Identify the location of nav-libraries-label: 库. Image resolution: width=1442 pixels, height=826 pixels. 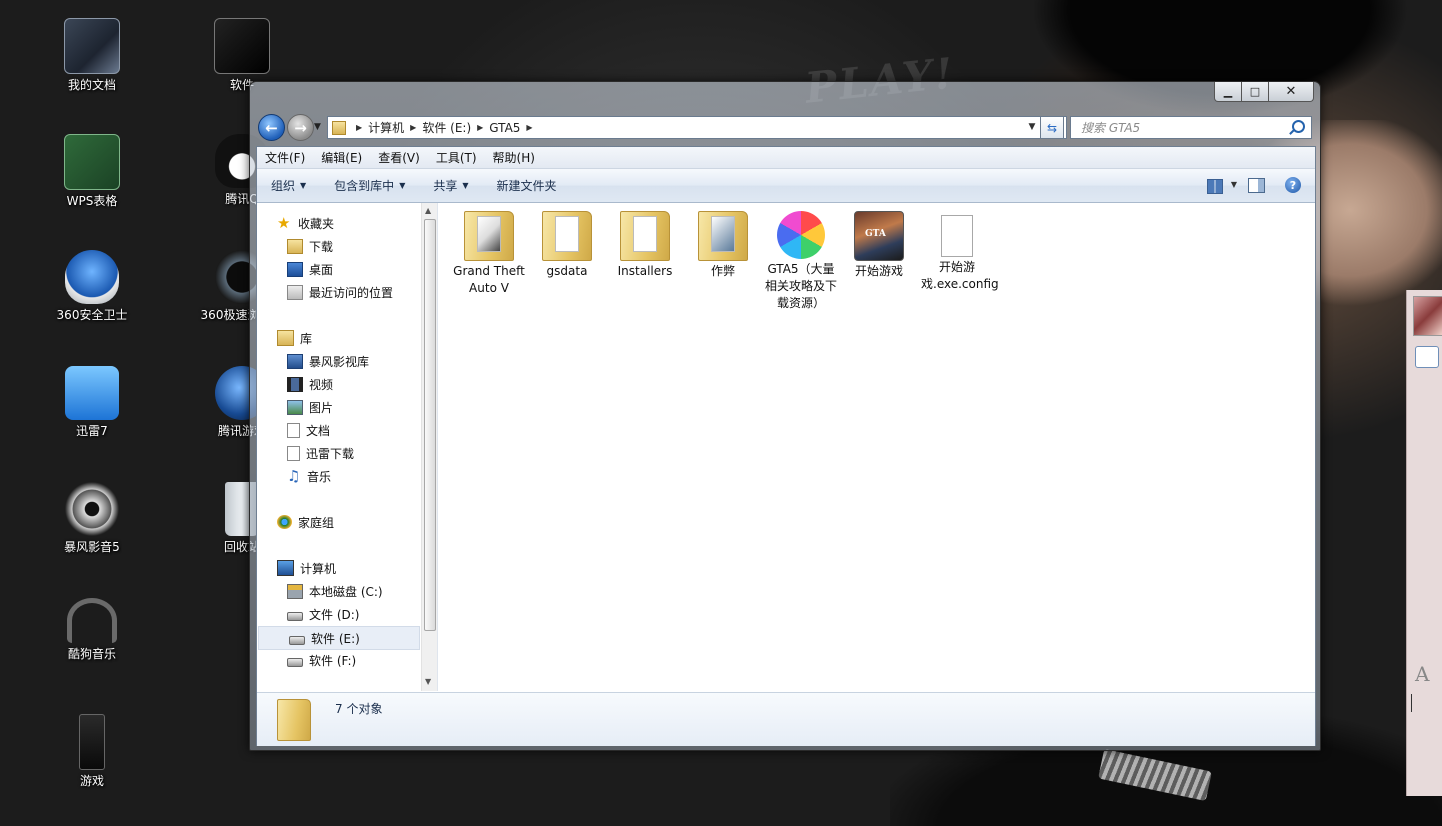
(306, 338).